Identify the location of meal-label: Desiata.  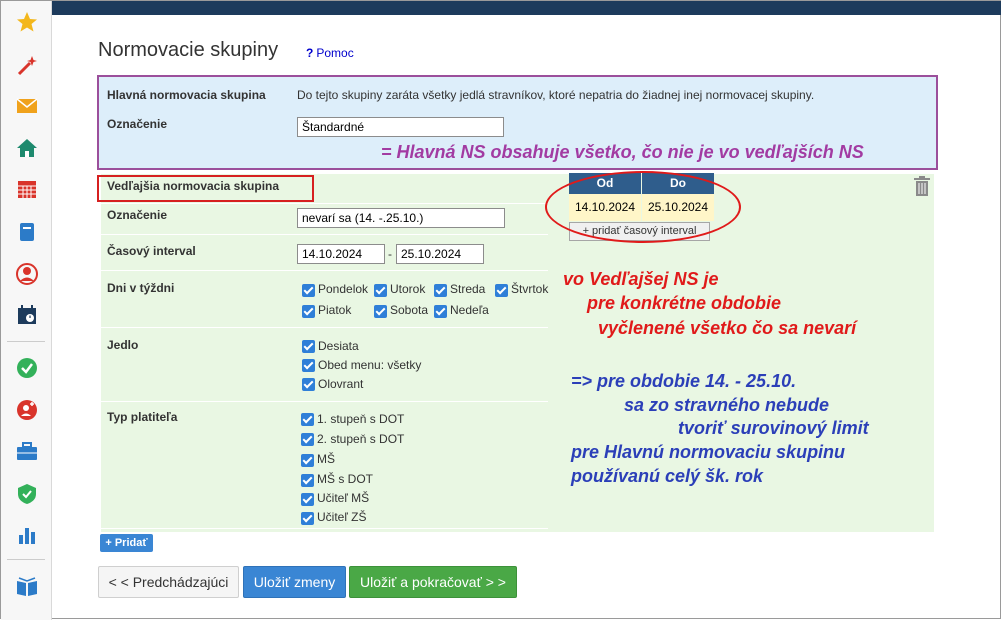
(338, 346).